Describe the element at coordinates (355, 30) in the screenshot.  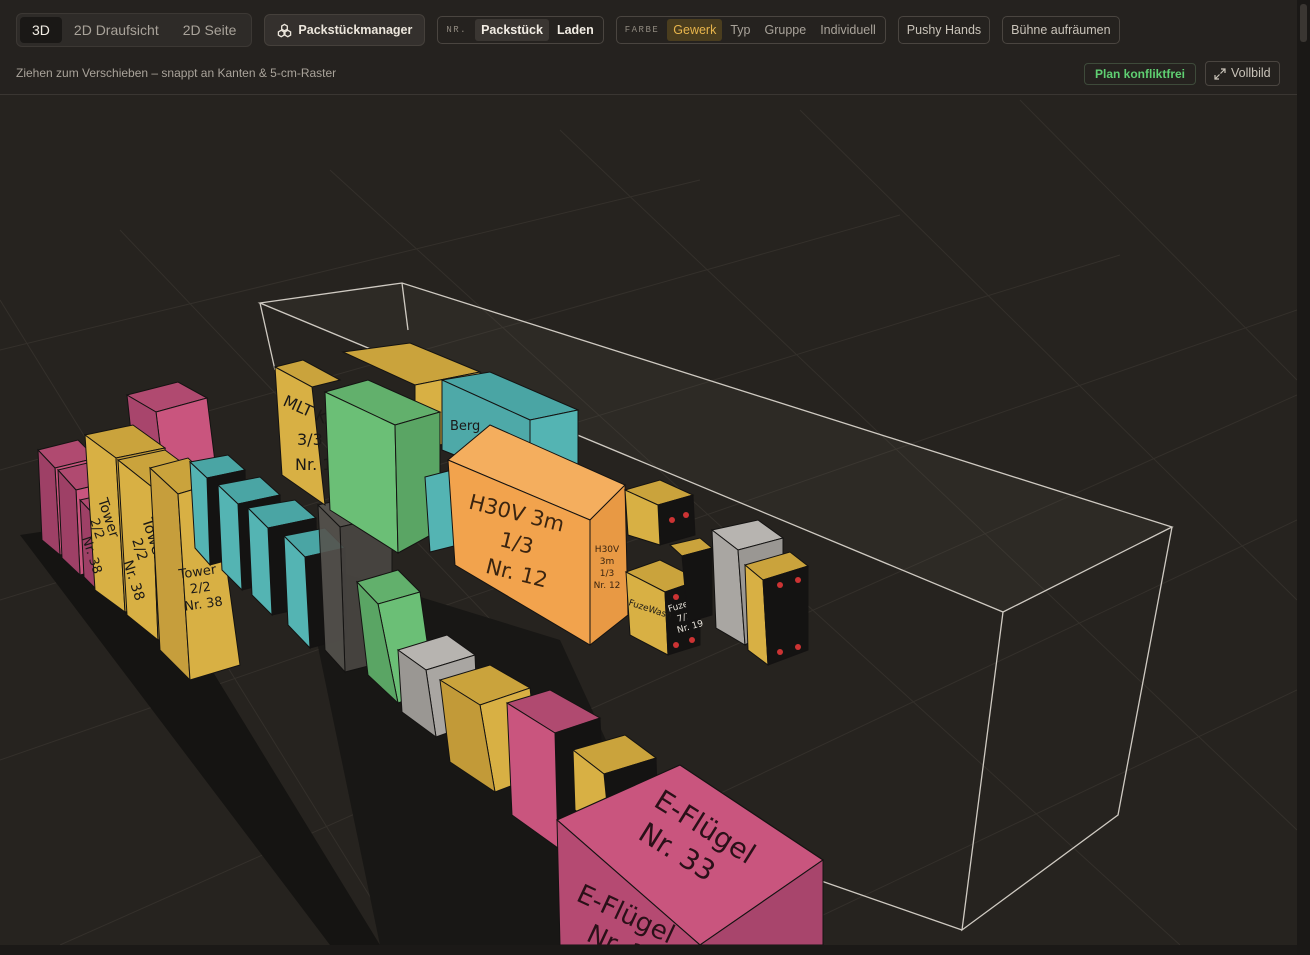
I see `package-manager-label: Packstückmanager` at that location.